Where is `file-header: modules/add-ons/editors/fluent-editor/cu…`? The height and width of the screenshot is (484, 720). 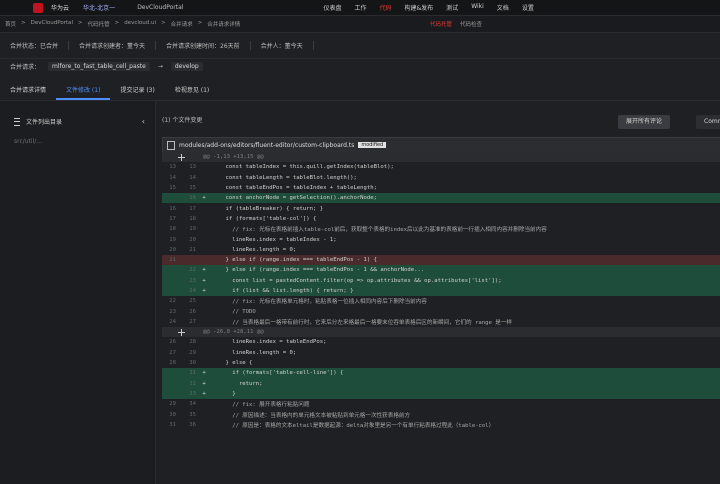 file-header: modules/add-ons/editors/fluent-editor/cu… is located at coordinates (441, 145).